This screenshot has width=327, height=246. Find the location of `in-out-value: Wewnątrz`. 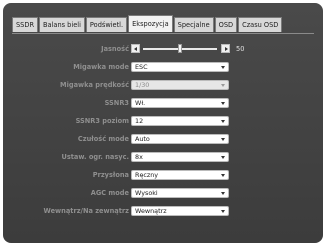

in-out-value: Wewnątrz is located at coordinates (151, 211).